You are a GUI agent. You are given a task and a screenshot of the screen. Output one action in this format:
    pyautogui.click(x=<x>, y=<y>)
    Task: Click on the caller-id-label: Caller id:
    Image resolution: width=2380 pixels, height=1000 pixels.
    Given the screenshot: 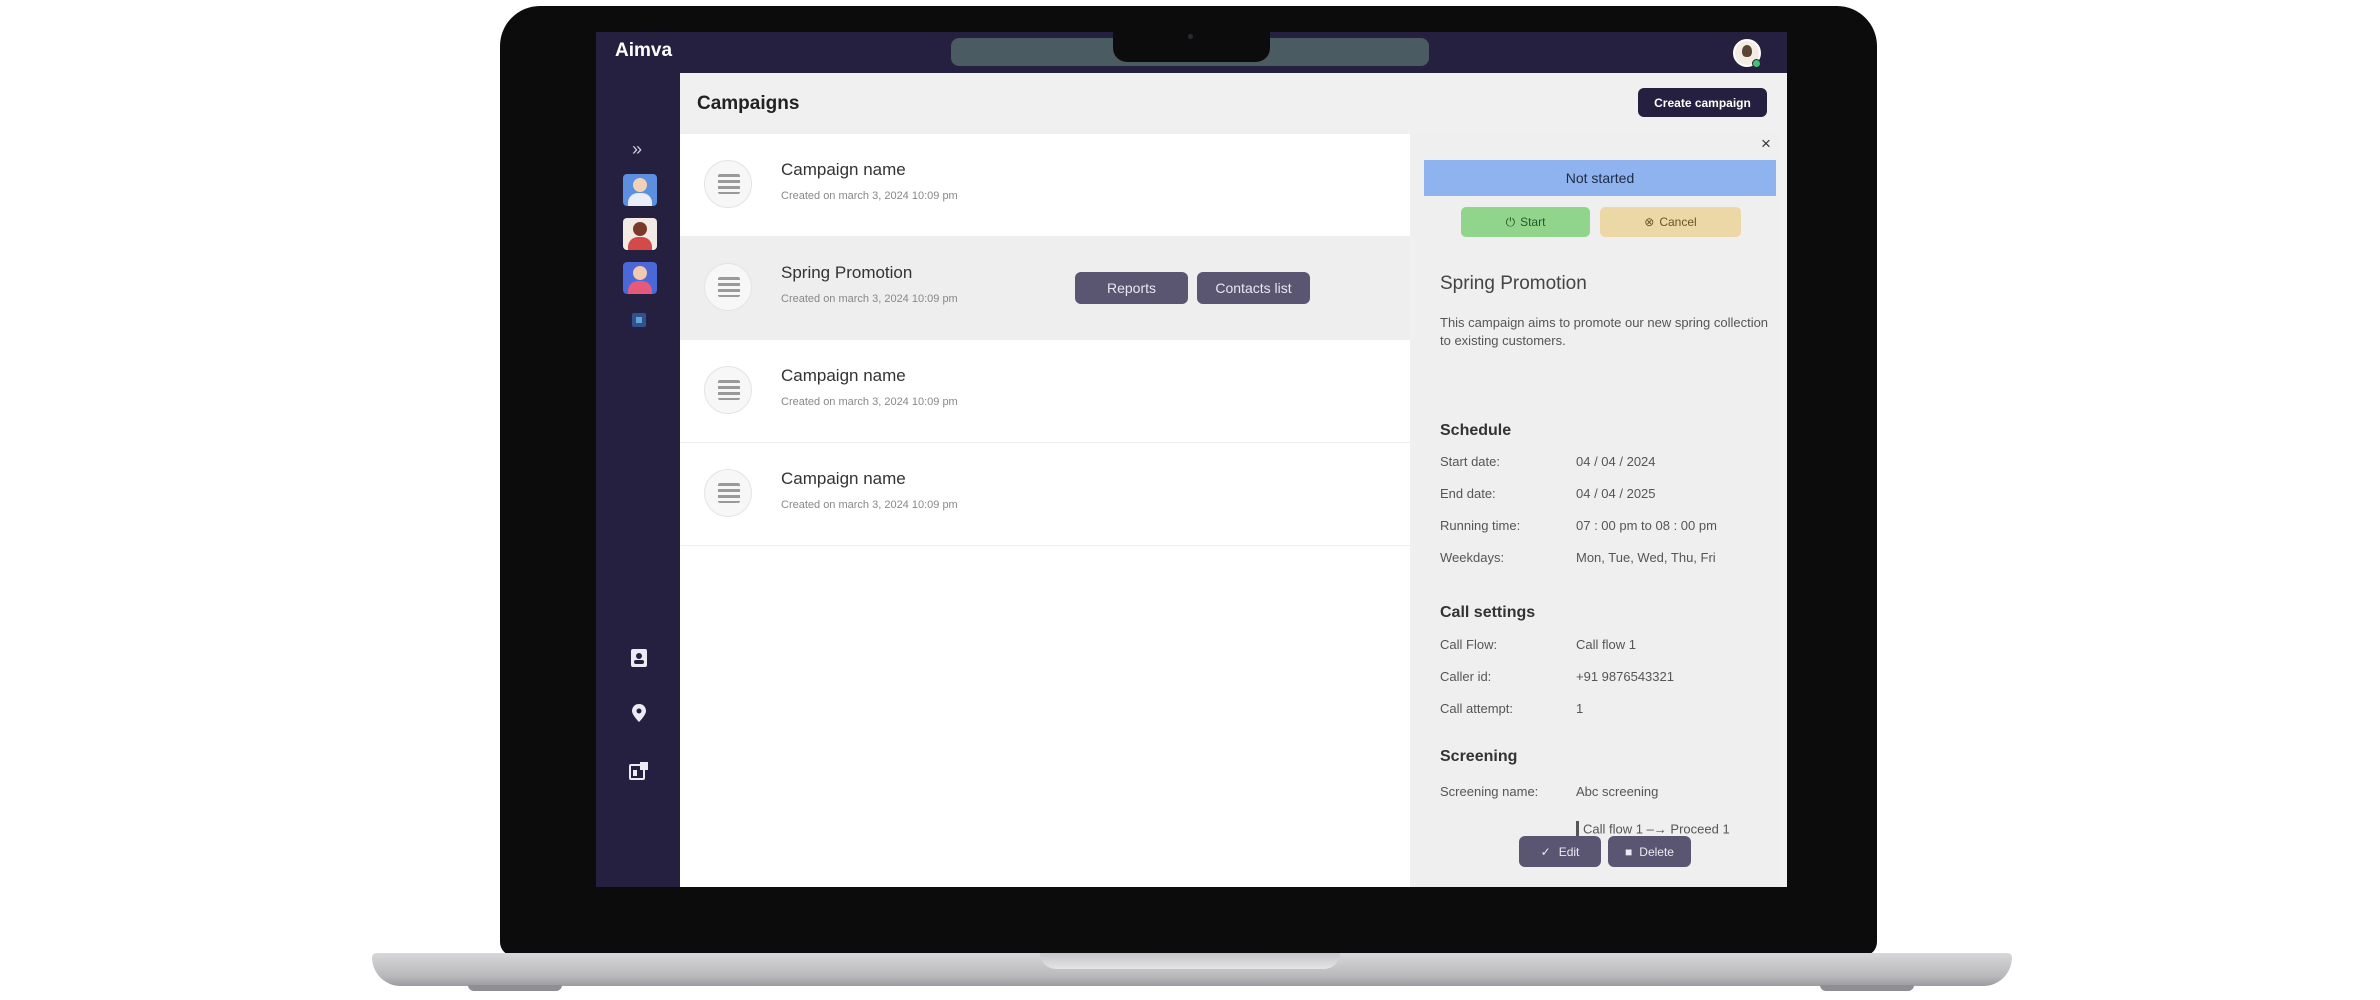 What is the action you would take?
    pyautogui.click(x=1466, y=676)
    